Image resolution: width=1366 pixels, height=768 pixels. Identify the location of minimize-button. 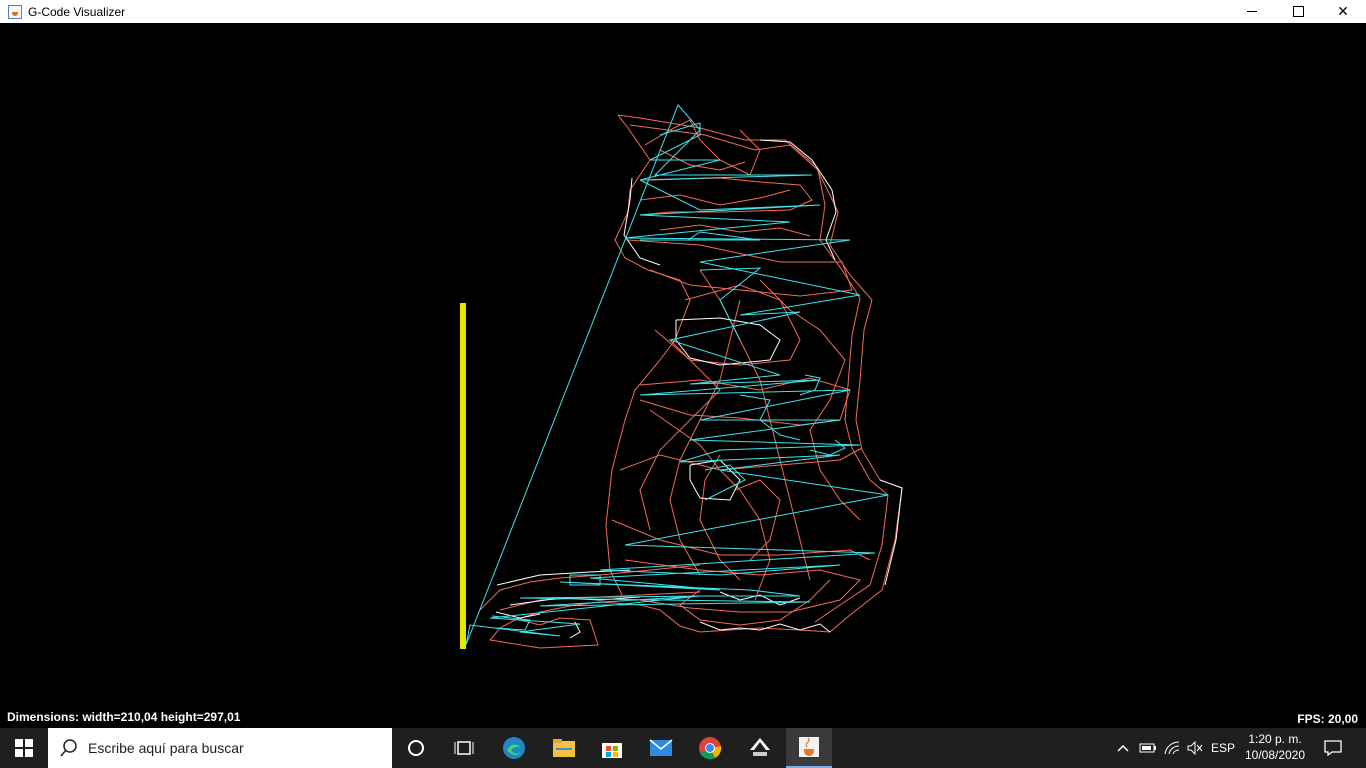
(1252, 11).